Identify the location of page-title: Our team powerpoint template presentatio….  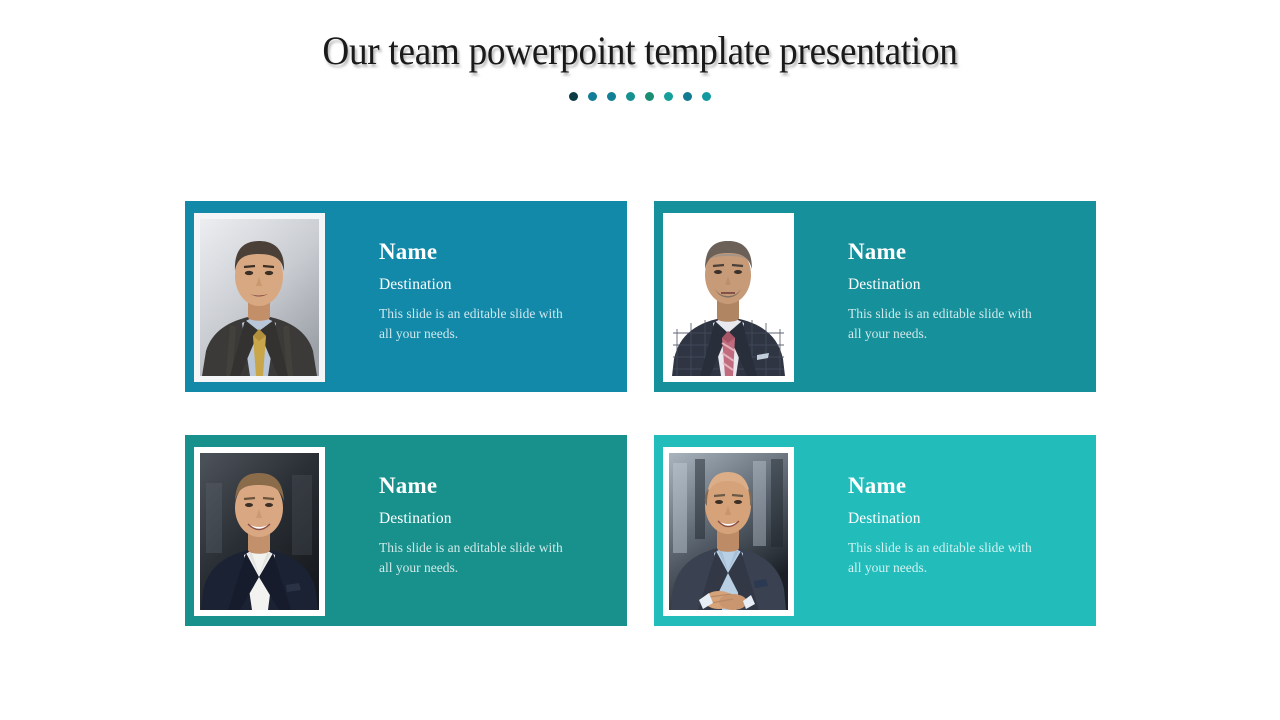
(640, 50).